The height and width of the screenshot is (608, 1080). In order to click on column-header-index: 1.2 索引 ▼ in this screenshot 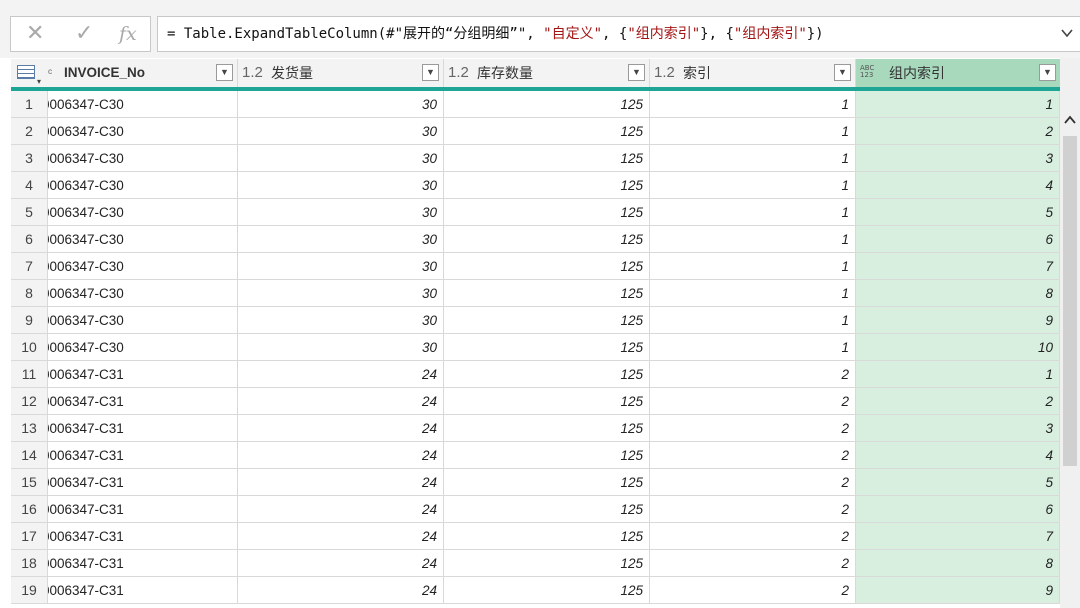, I will do `click(753, 73)`.